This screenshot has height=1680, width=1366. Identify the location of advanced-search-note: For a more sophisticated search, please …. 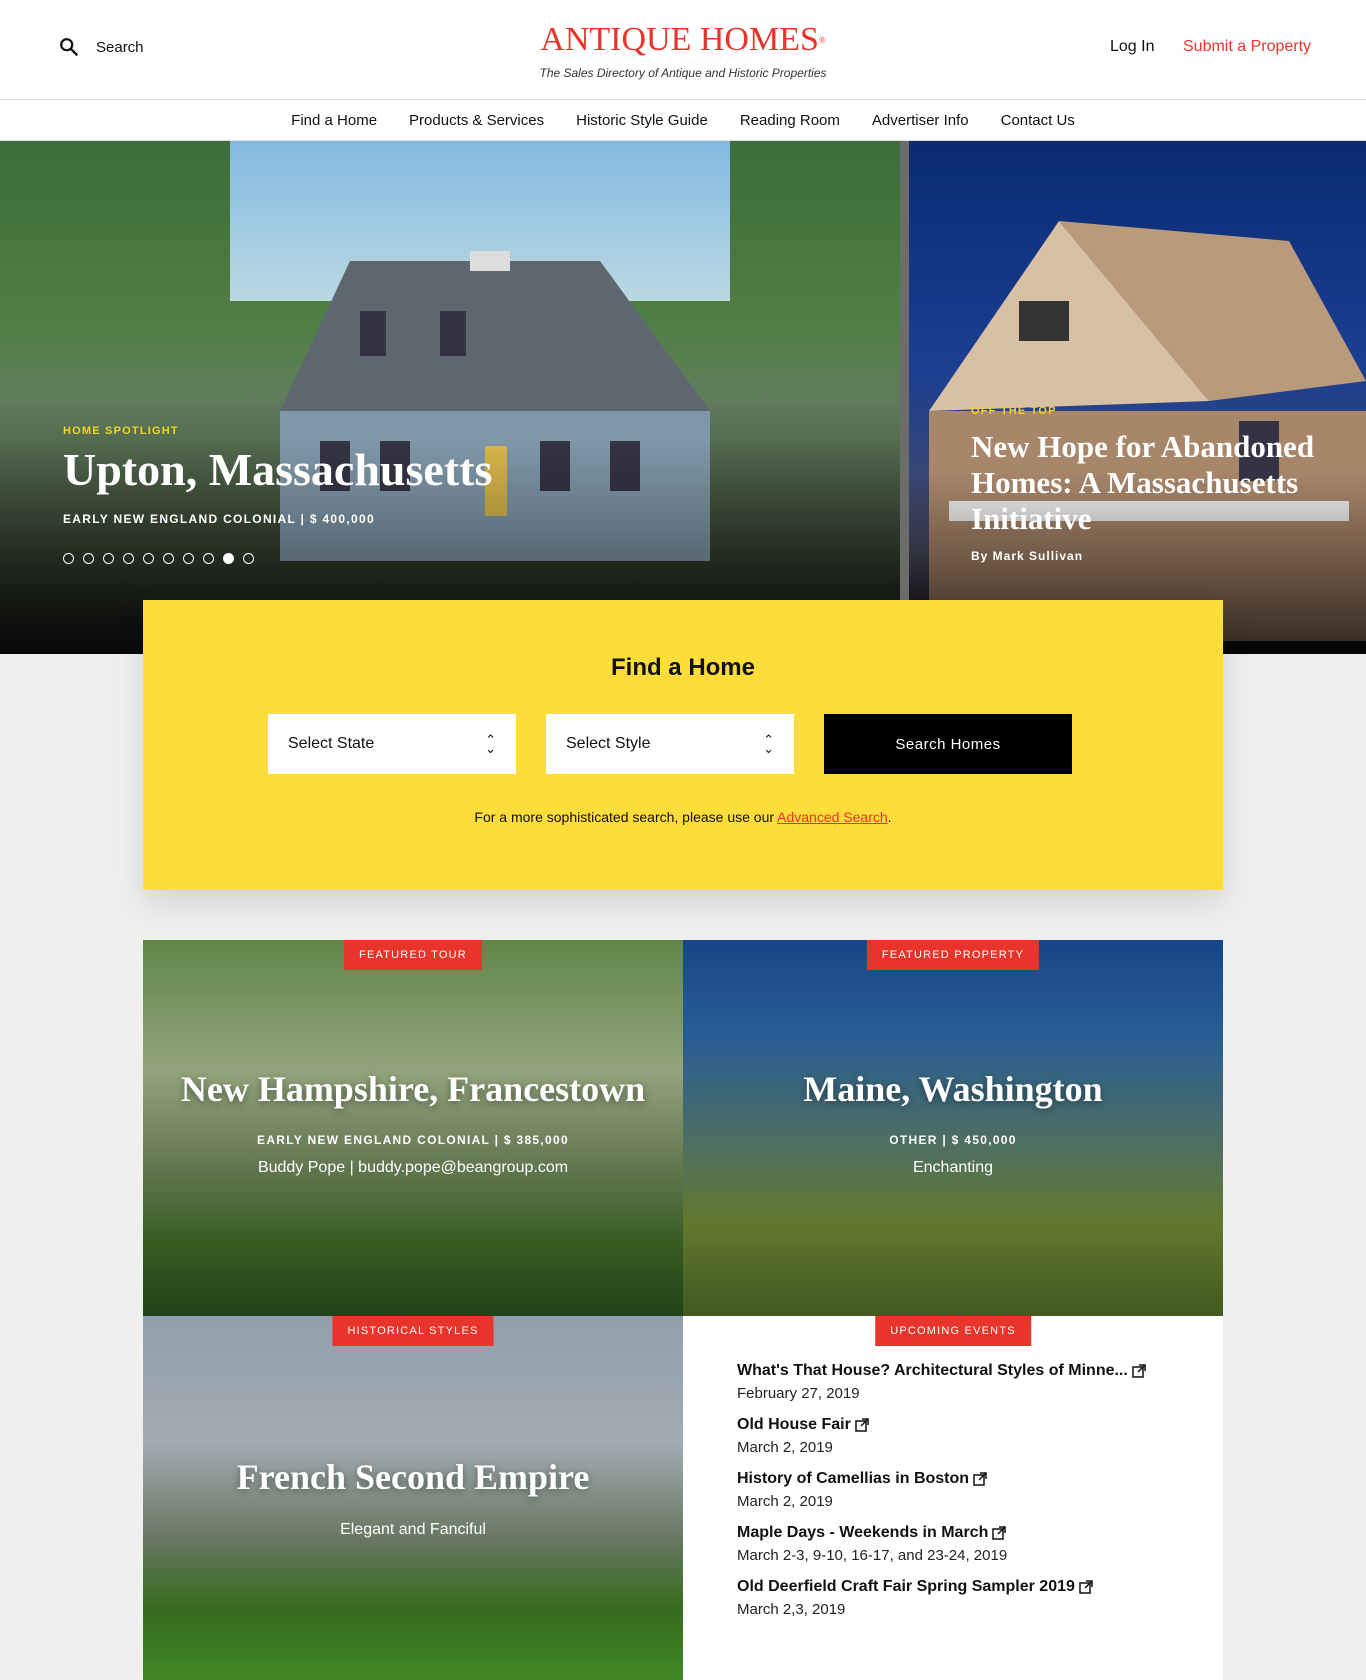
(683, 817).